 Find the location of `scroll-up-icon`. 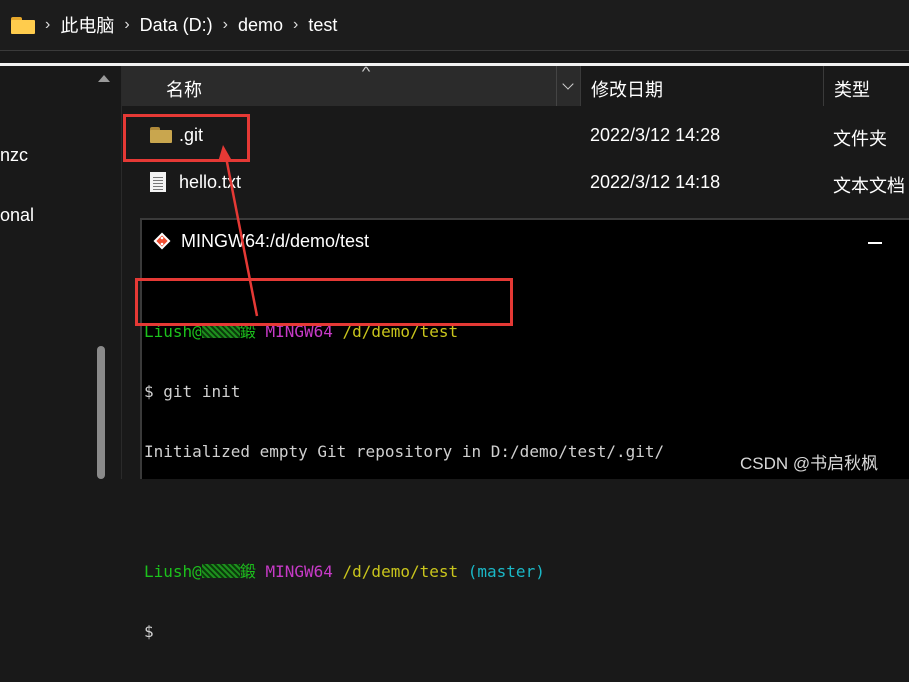

scroll-up-icon is located at coordinates (104, 78).